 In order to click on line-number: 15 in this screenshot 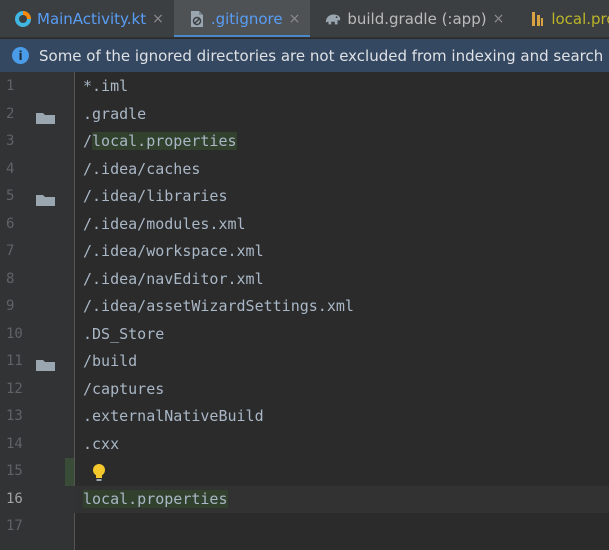, I will do `click(14, 471)`.